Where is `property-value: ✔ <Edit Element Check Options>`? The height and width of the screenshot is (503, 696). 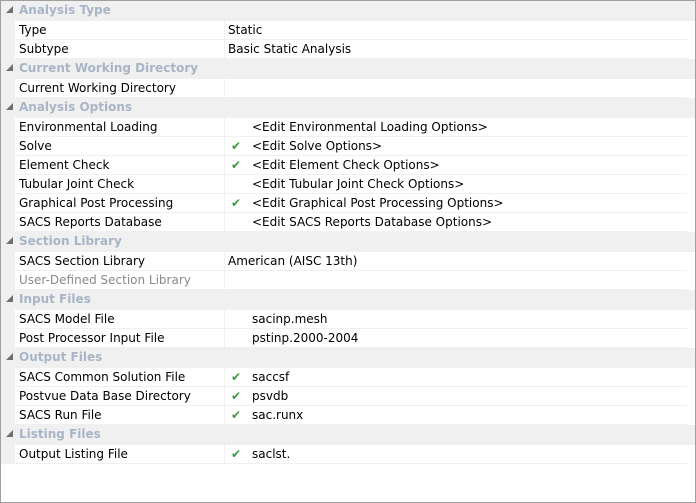 property-value: ✔ <Edit Element Check Options> is located at coordinates (456, 165).